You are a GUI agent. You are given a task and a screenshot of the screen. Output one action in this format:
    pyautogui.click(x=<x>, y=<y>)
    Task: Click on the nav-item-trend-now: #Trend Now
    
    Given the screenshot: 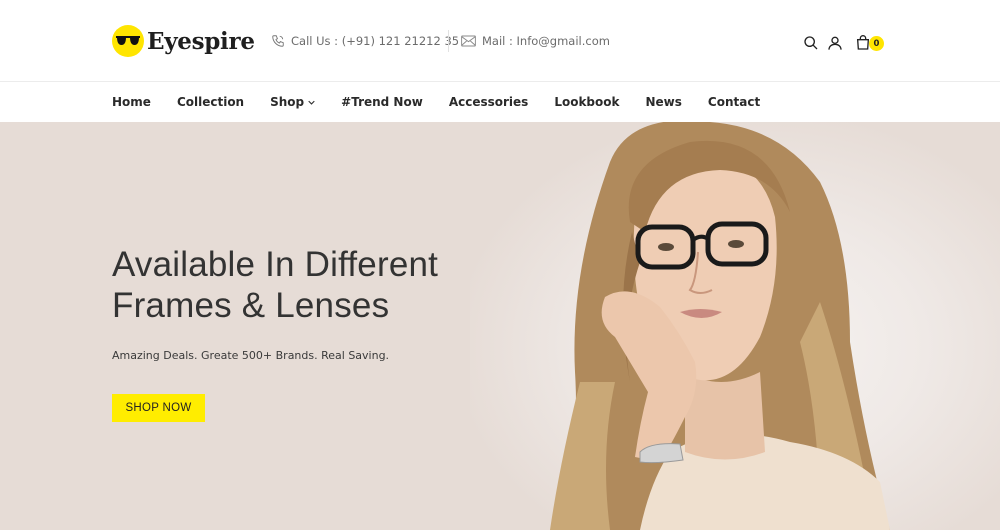 What is the action you would take?
    pyautogui.click(x=382, y=102)
    